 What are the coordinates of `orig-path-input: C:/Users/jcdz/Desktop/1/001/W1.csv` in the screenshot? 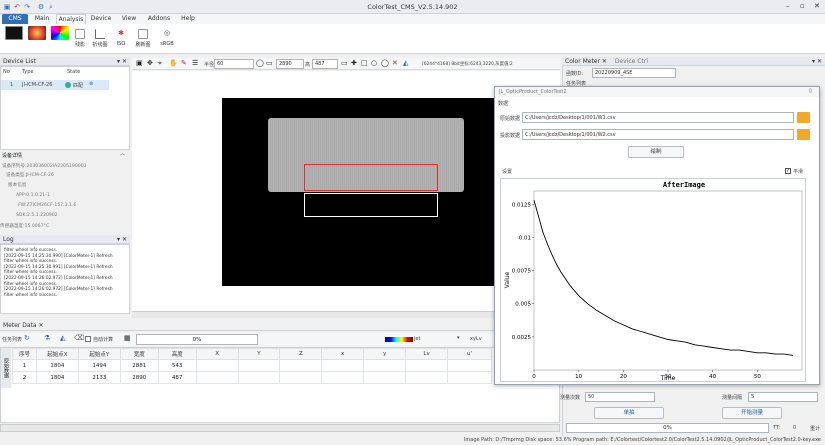 It's located at (658, 117).